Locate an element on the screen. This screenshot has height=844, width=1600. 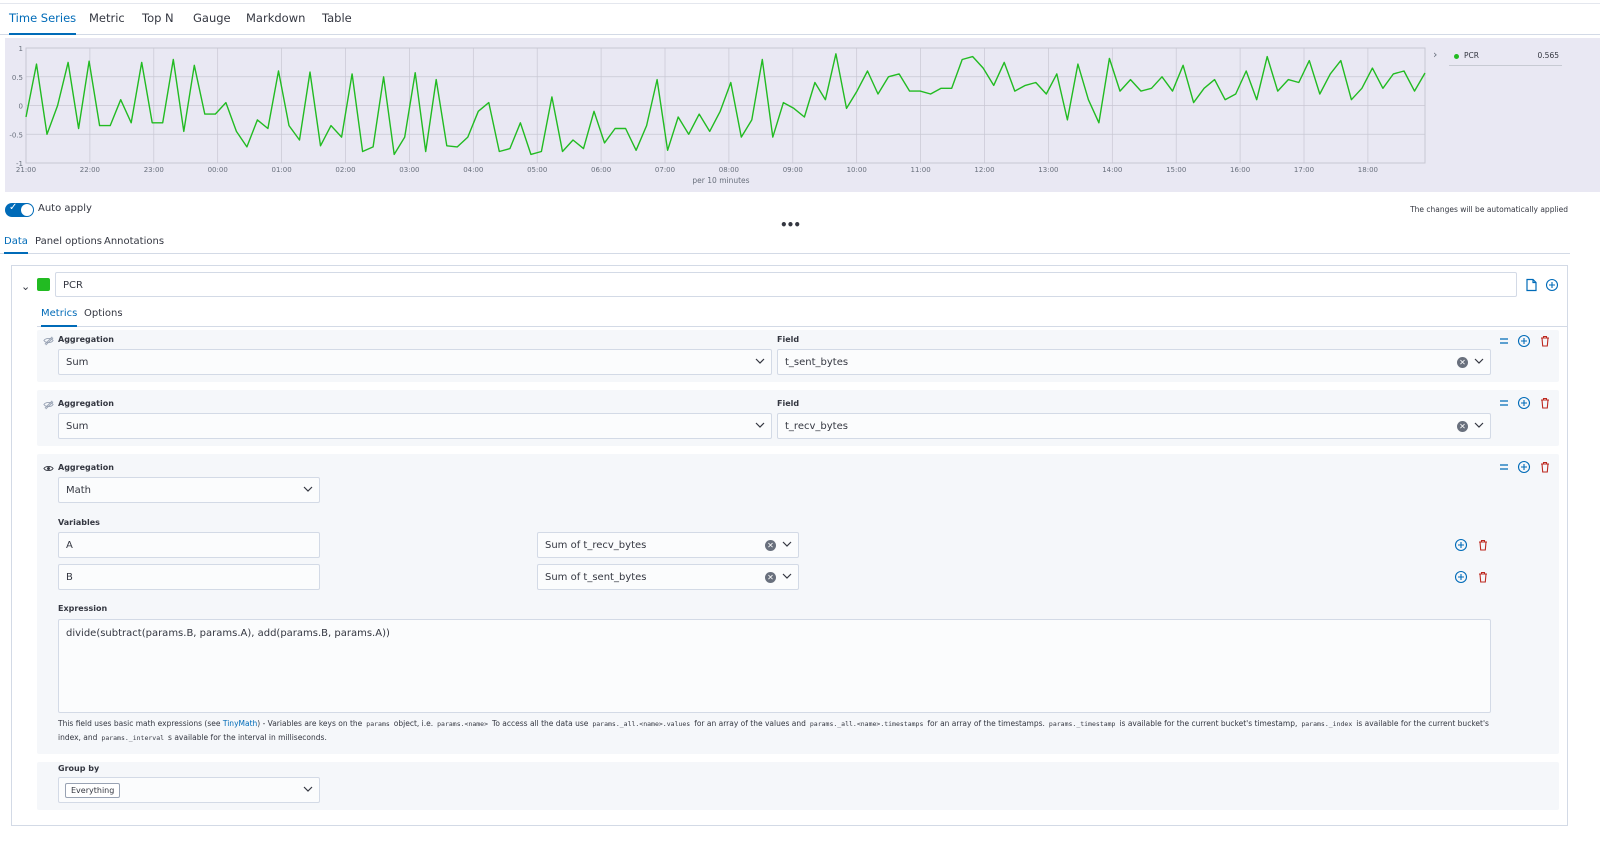
legend-series-name: PCR is located at coordinates (1471, 55).